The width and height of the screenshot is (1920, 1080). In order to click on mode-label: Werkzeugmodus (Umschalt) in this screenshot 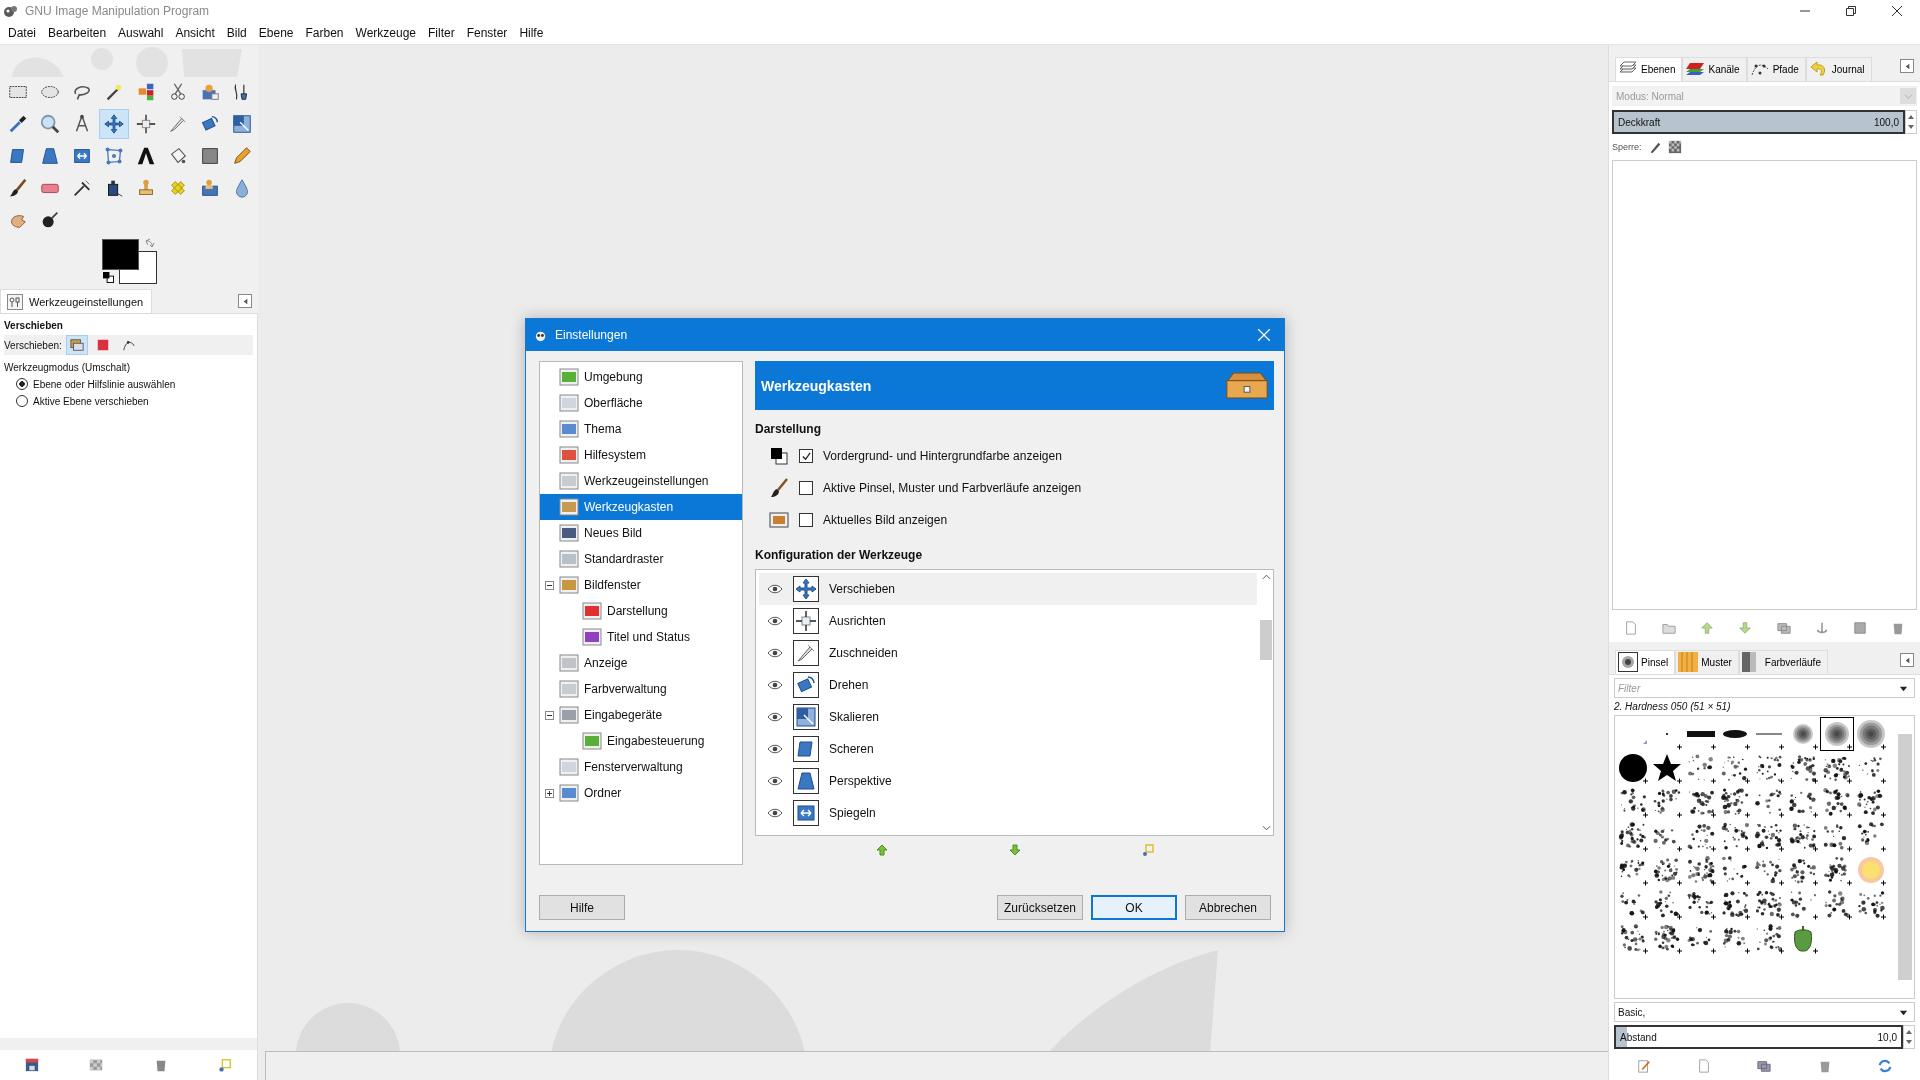, I will do `click(67, 367)`.